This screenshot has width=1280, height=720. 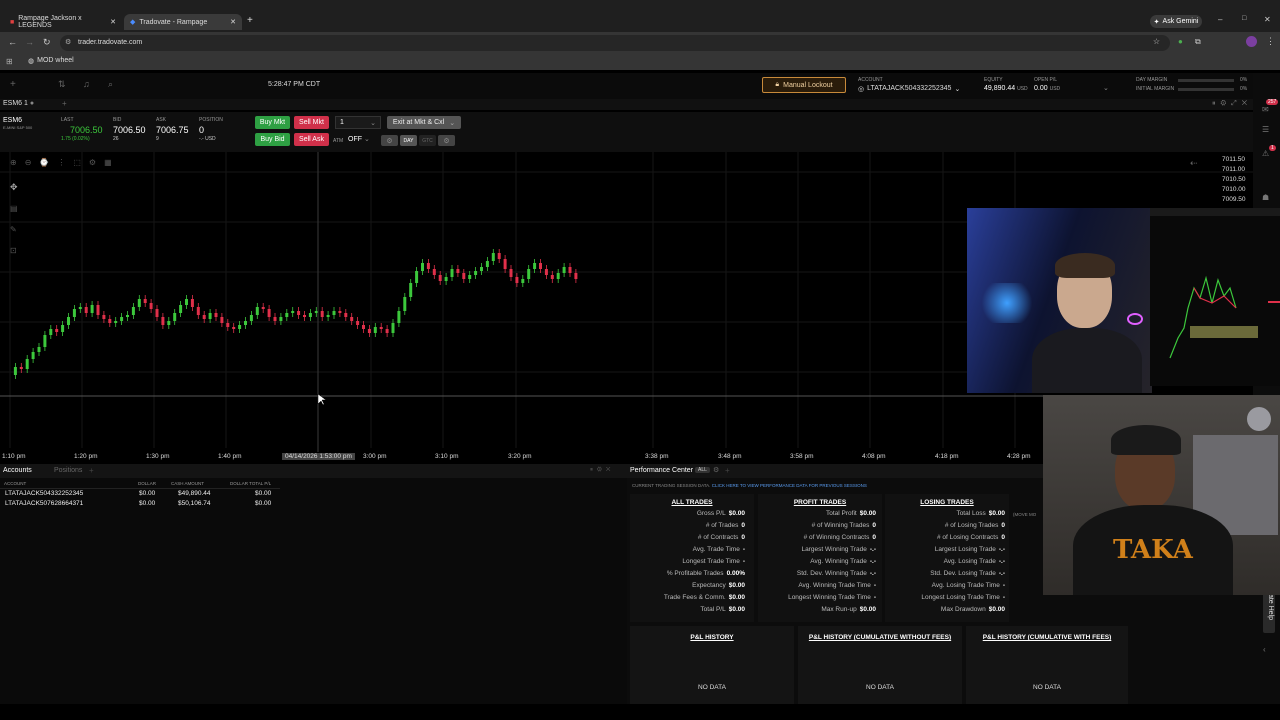 I want to click on panel-controls: ⏸⚙✕, so click(x=602, y=470).